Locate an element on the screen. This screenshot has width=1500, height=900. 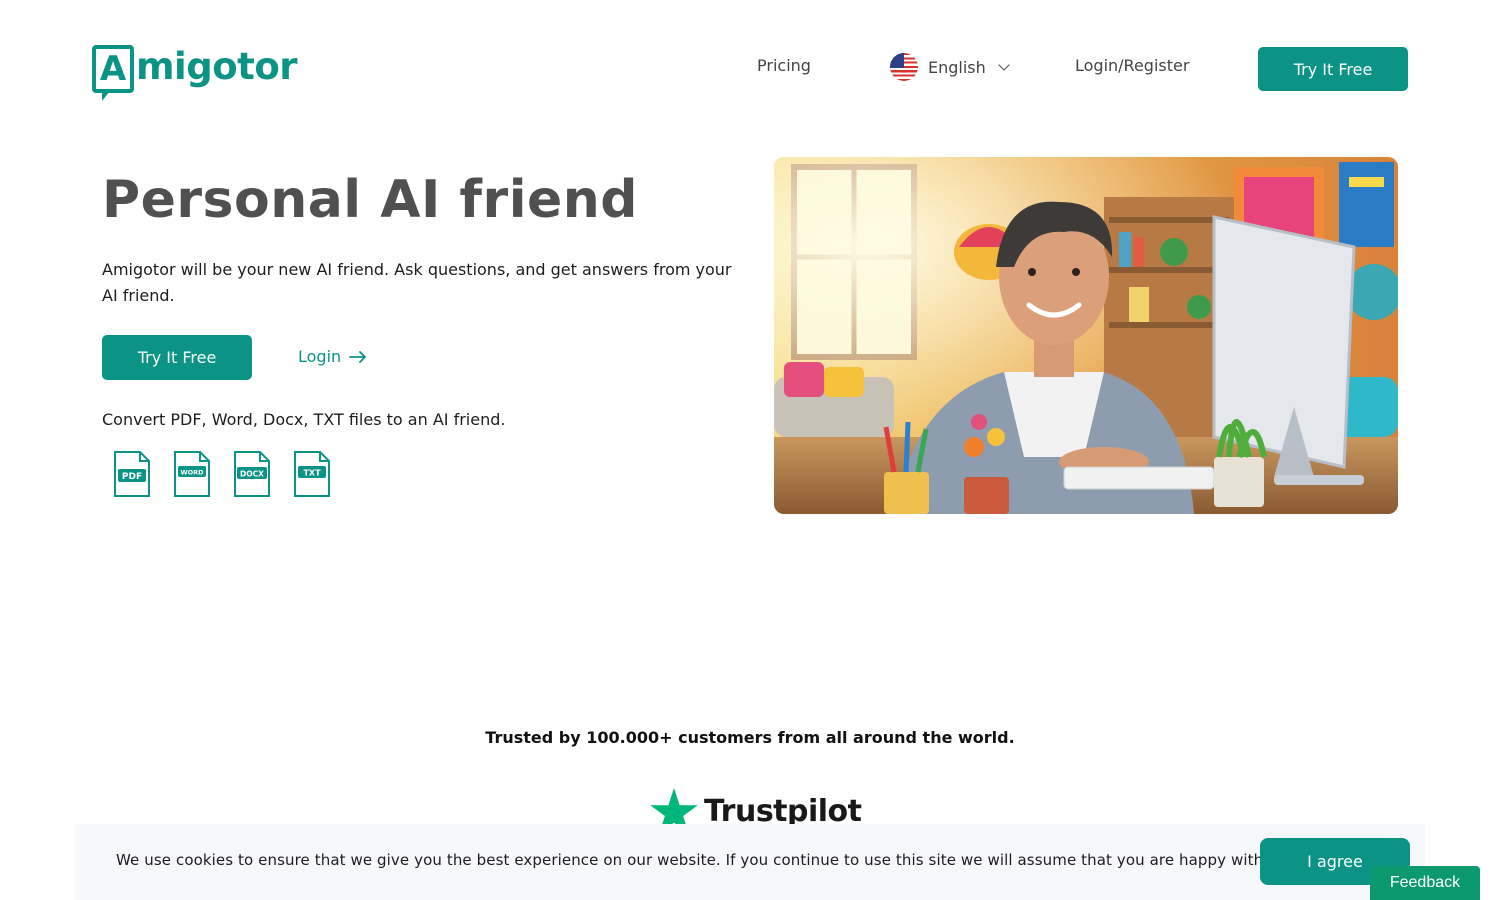
header-try-free-button: Try It Free is located at coordinates (1333, 69).